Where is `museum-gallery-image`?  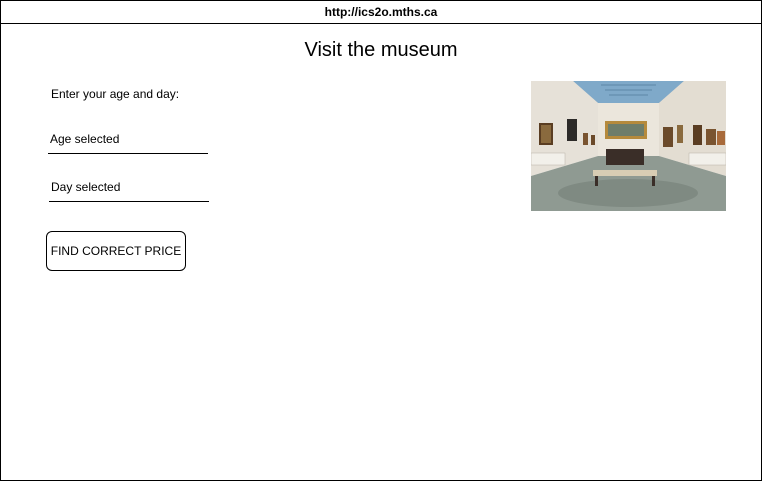 museum-gallery-image is located at coordinates (628, 146).